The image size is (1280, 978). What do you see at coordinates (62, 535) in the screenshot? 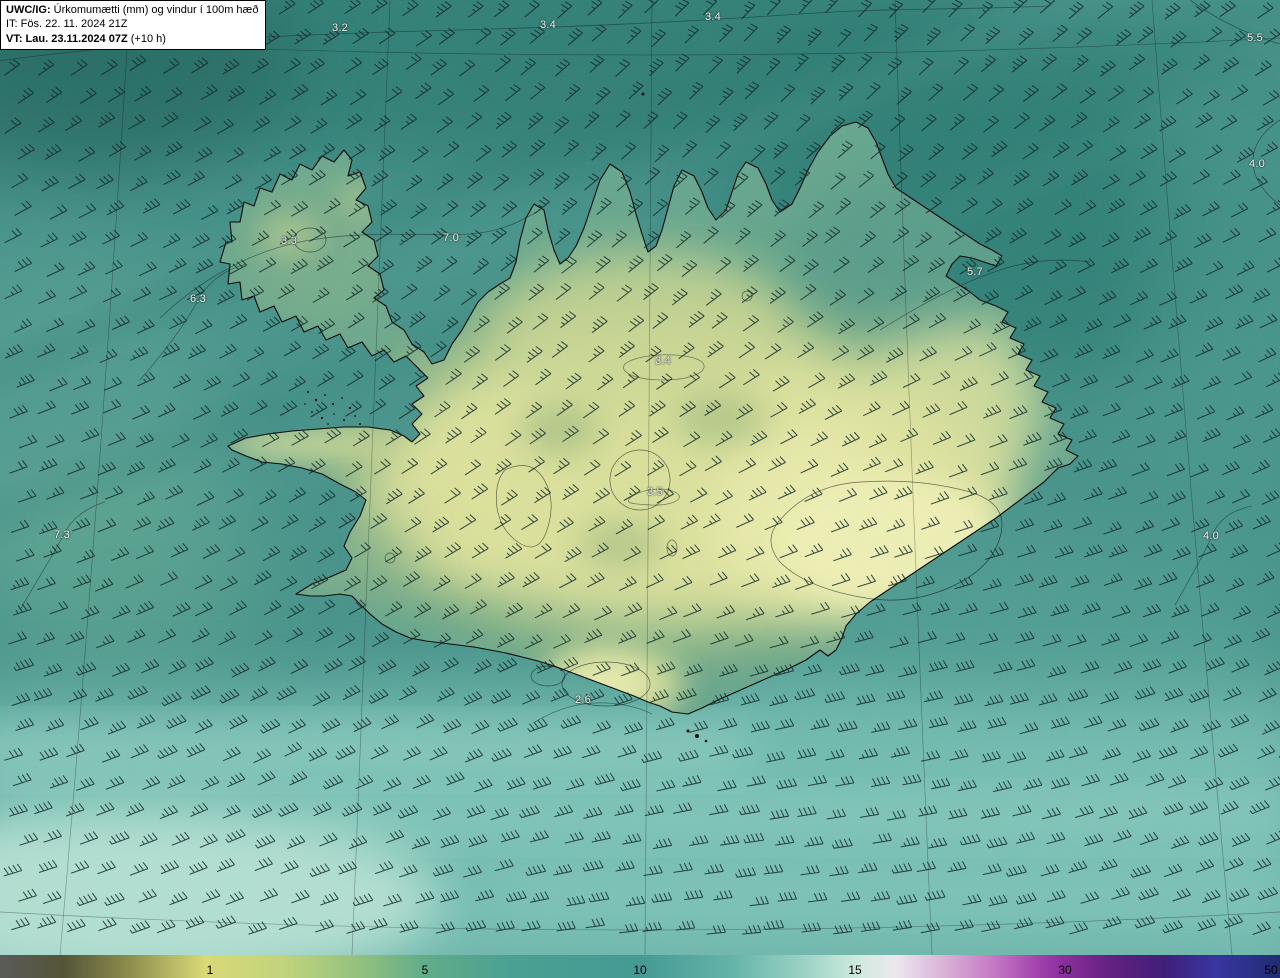
I see `contour-label: 7.3` at bounding box center [62, 535].